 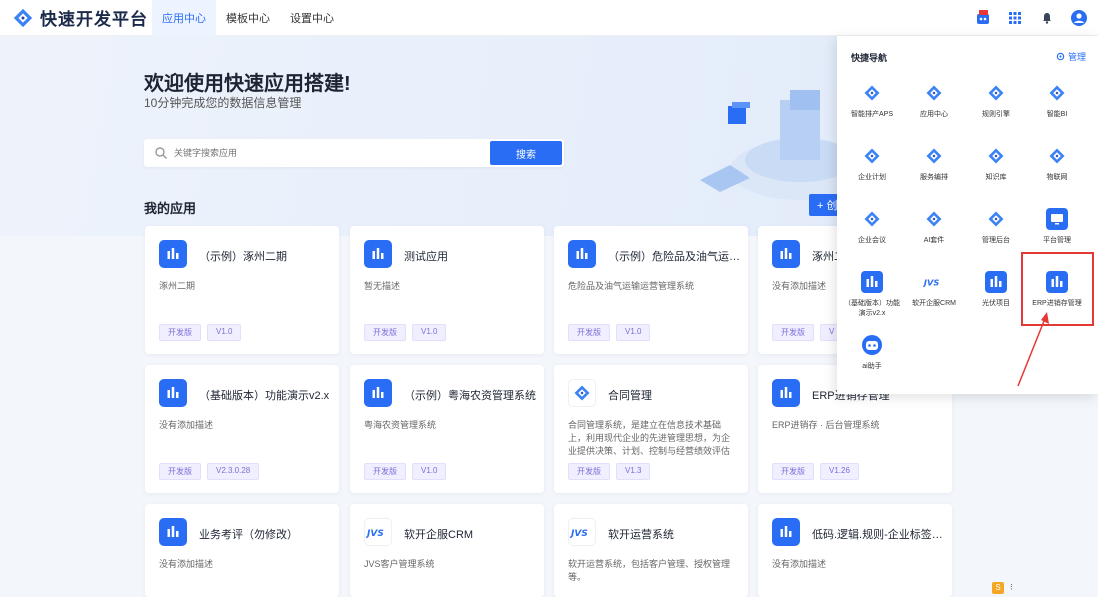 I want to click on quick-nav-item: 平台管理, so click(x=1057, y=233).